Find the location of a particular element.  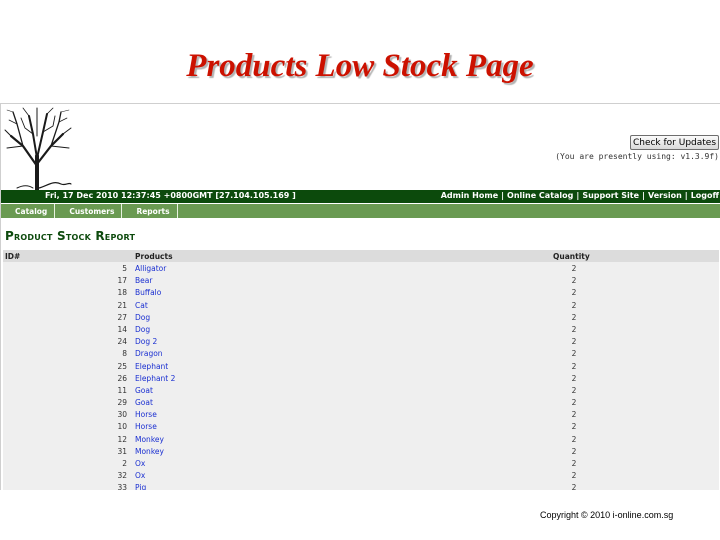

menu-catalog: Catalog is located at coordinates (28, 211).